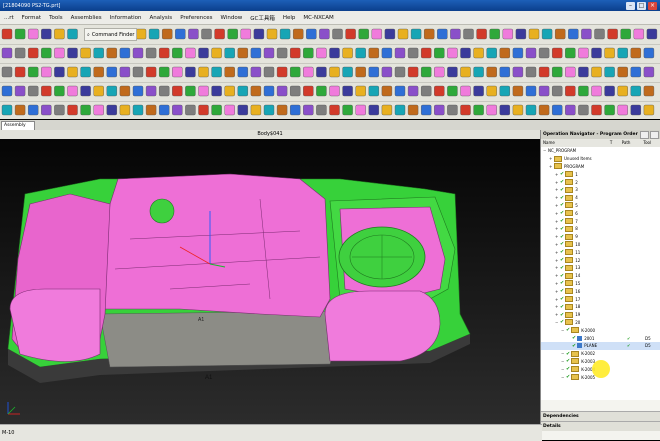 The image size is (660, 441). Describe the element at coordinates (630, 5) in the screenshot. I see `minimize-button: –` at that location.